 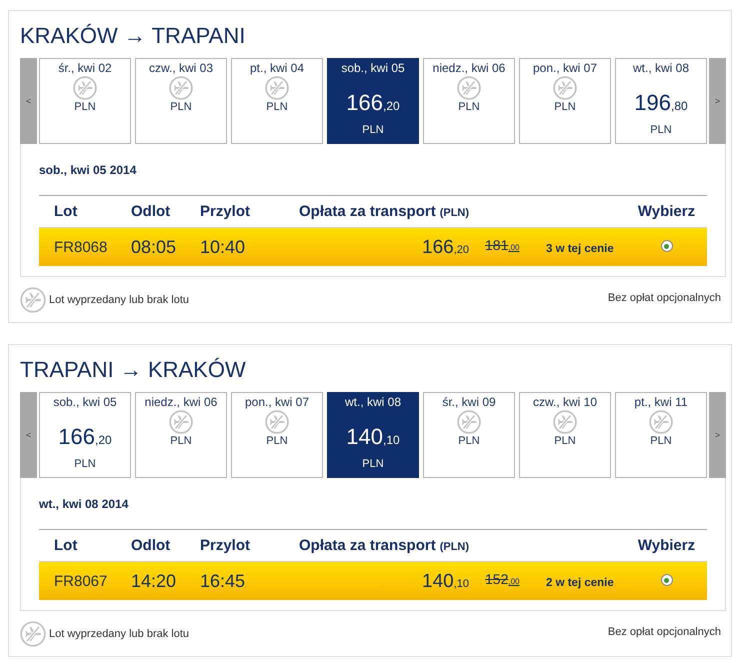 I want to click on day-label: czw., kwi 03, so click(x=181, y=68).